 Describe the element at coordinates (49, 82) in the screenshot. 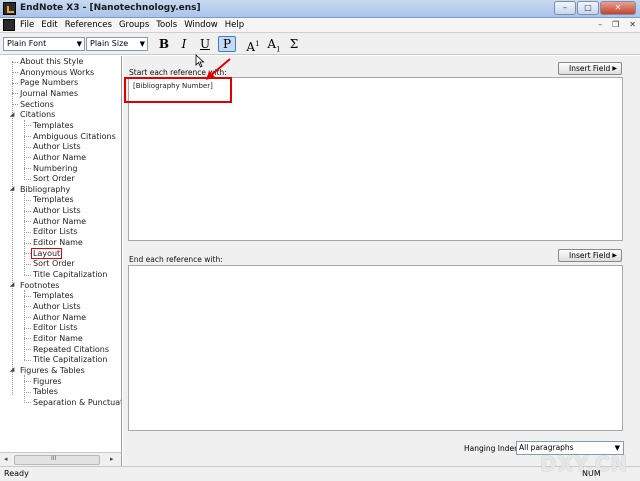

I see `tree-item-page-numbers: Page Numbers` at that location.